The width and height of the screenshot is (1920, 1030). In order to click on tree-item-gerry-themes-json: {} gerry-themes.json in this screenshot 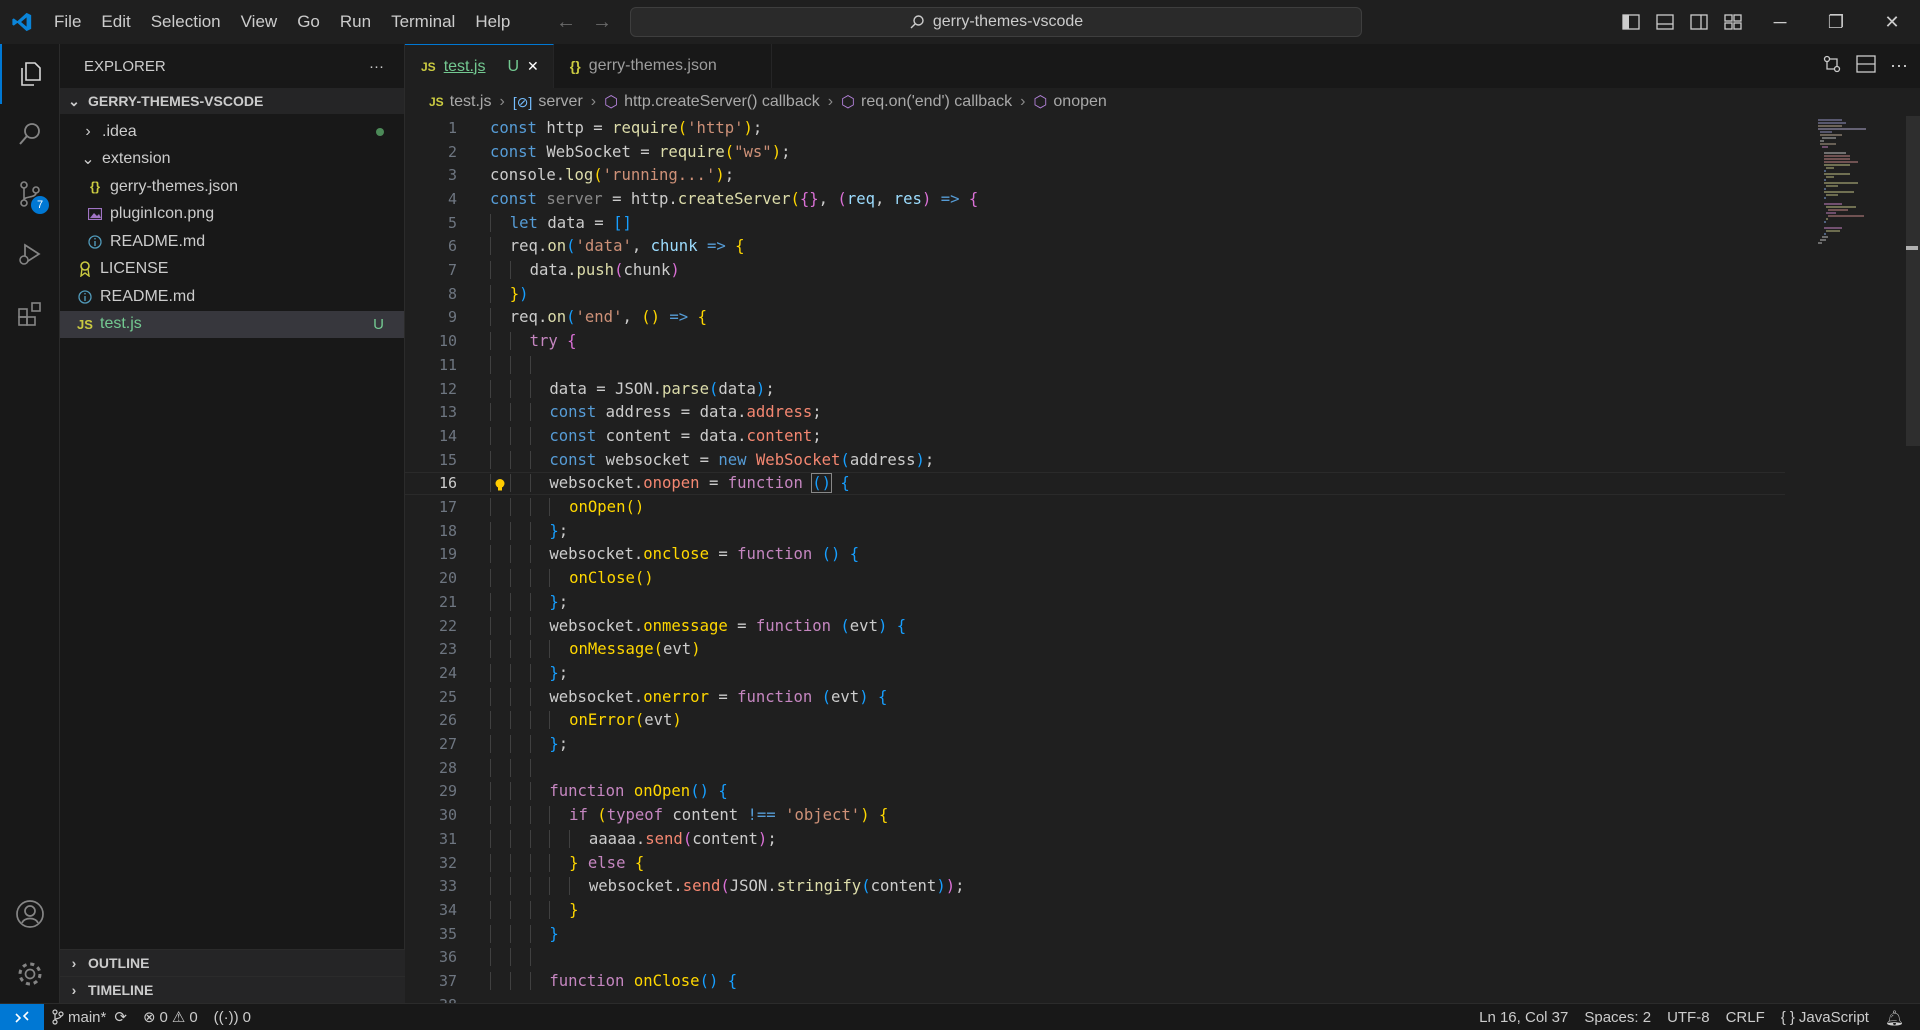, I will do `click(232, 187)`.